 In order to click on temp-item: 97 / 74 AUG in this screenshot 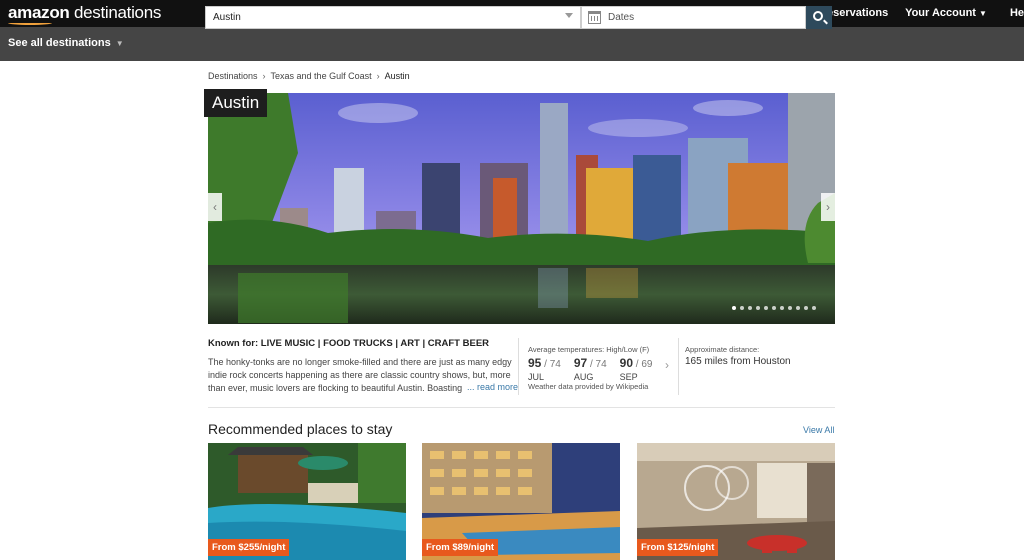, I will do `click(590, 369)`.